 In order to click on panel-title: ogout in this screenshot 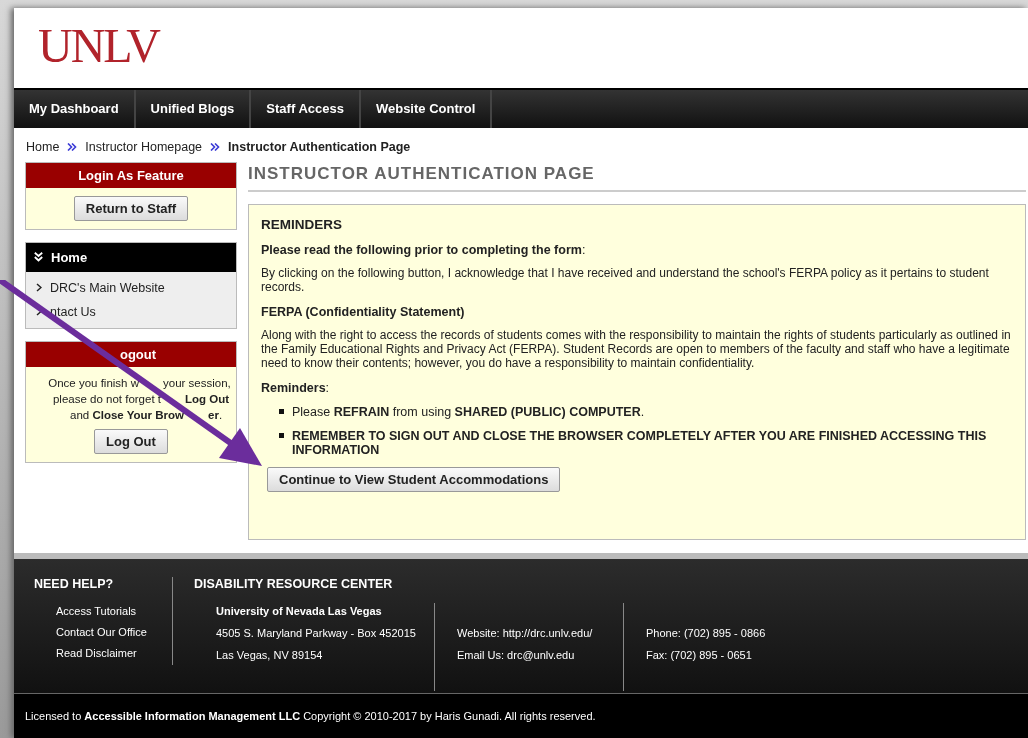, I will do `click(131, 354)`.